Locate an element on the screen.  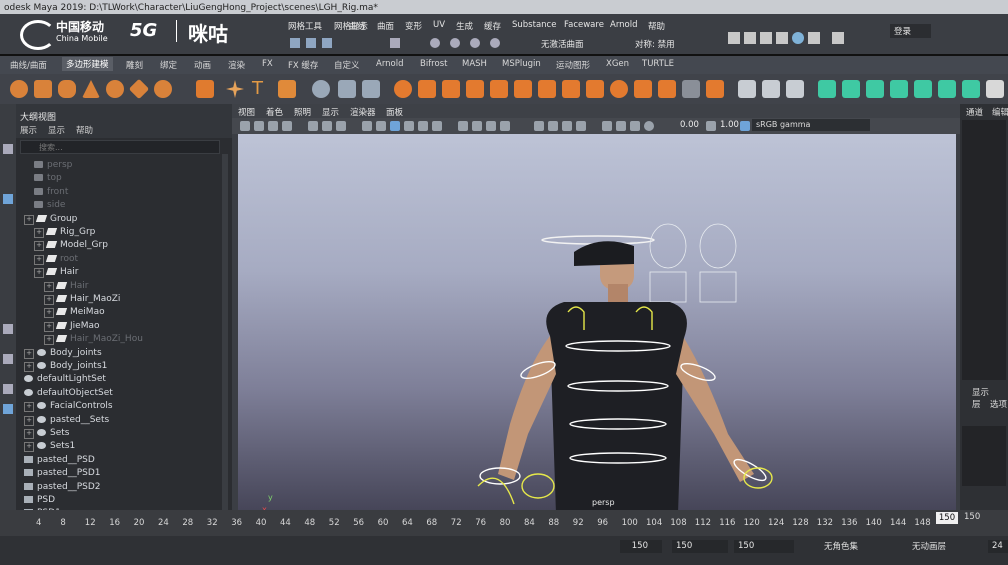
outliner-item: side is located at coordinates (49, 205).